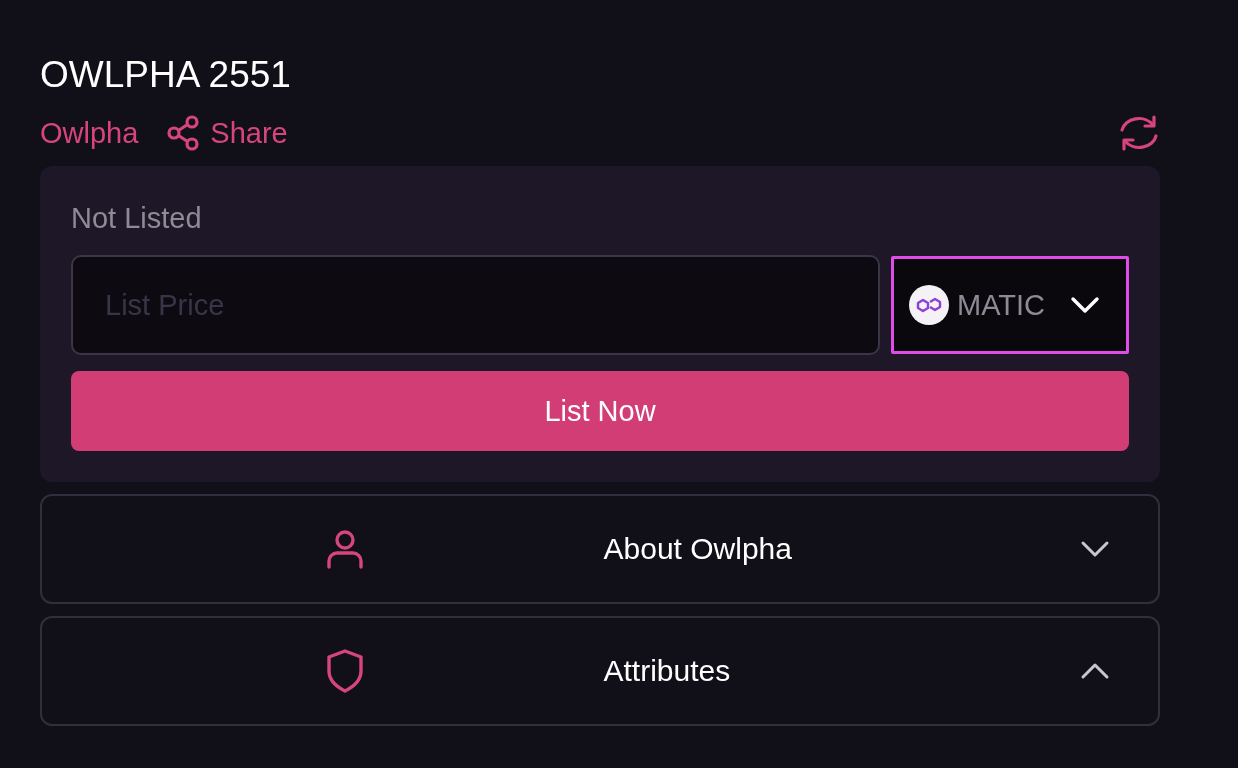 This screenshot has height=768, width=1238. I want to click on currency-dropdown: MATIC, so click(1010, 305).